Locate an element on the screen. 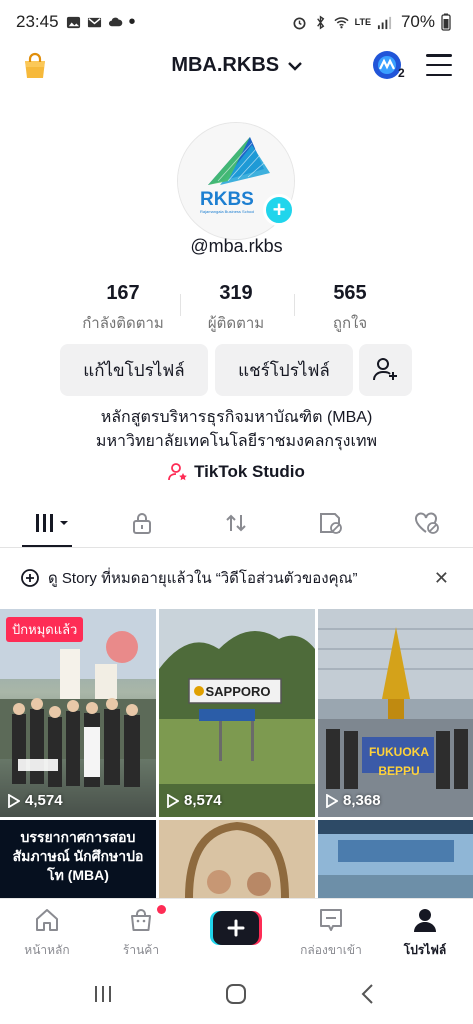  tab-private is located at coordinates (142, 523).